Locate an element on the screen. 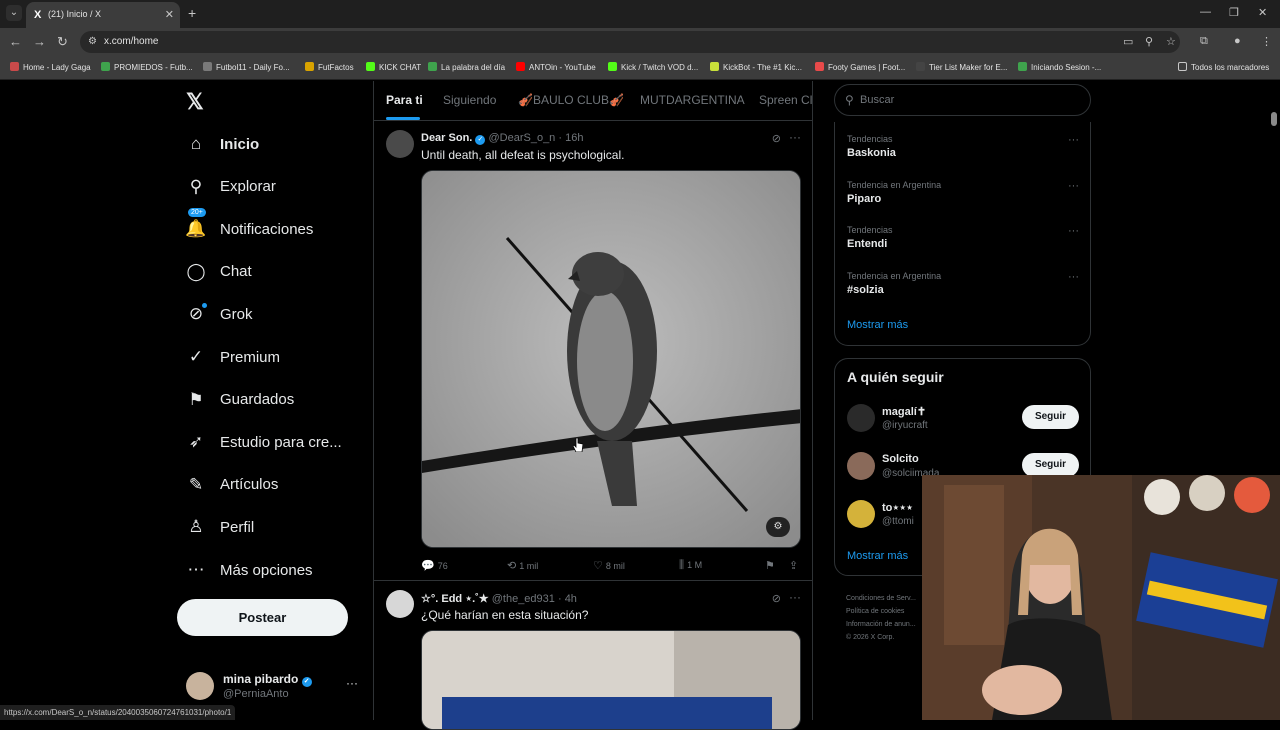  cast-icon: ▭ is located at coordinates (1128, 41).